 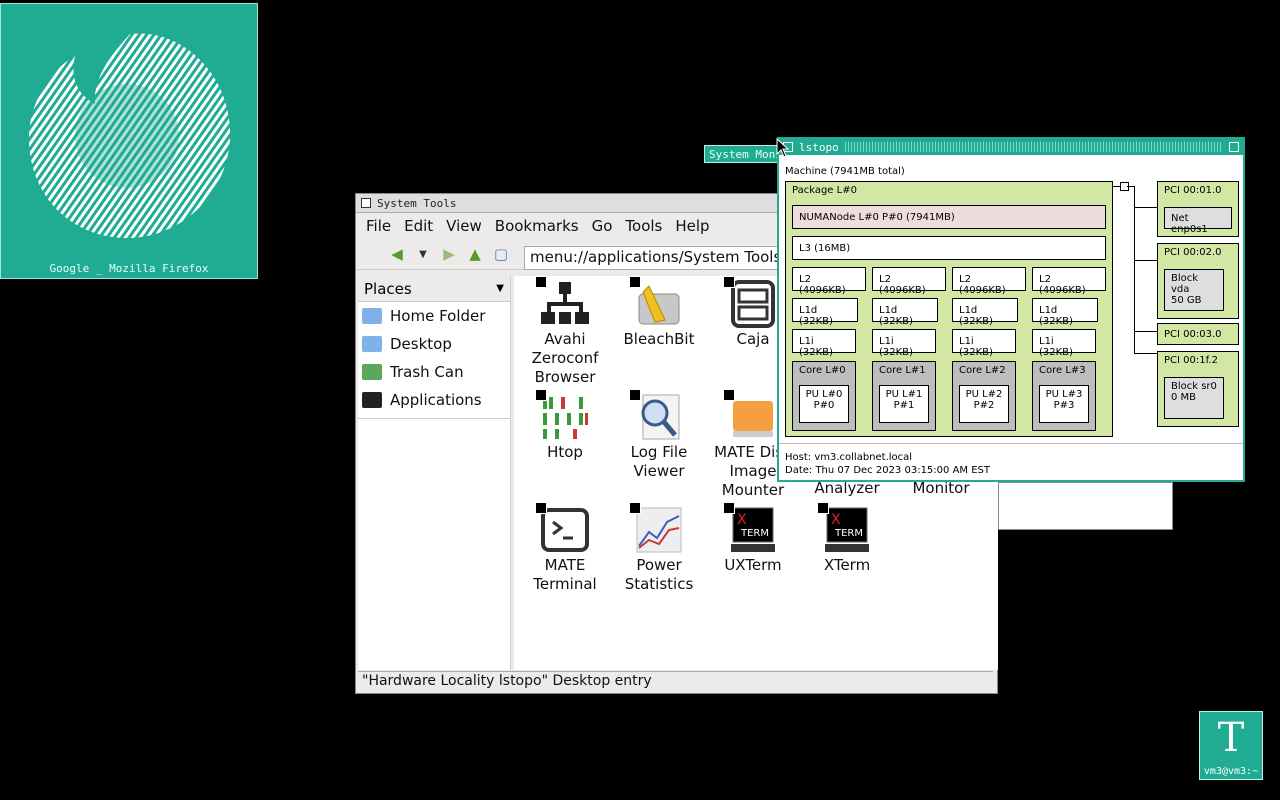 What do you see at coordinates (656, 415) in the screenshot?
I see `magnifier-icon` at bounding box center [656, 415].